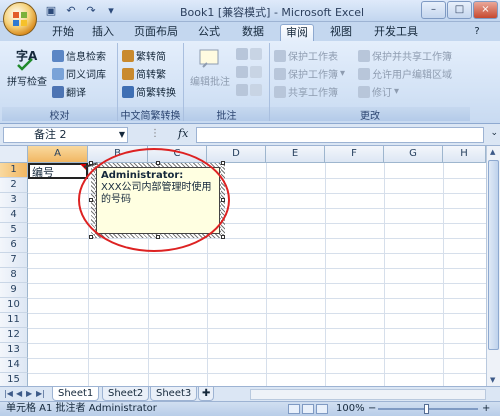 The height and width of the screenshot is (416, 500). Describe the element at coordinates (149, 91) in the screenshot. I see `convert-button: 简繁转换` at that location.